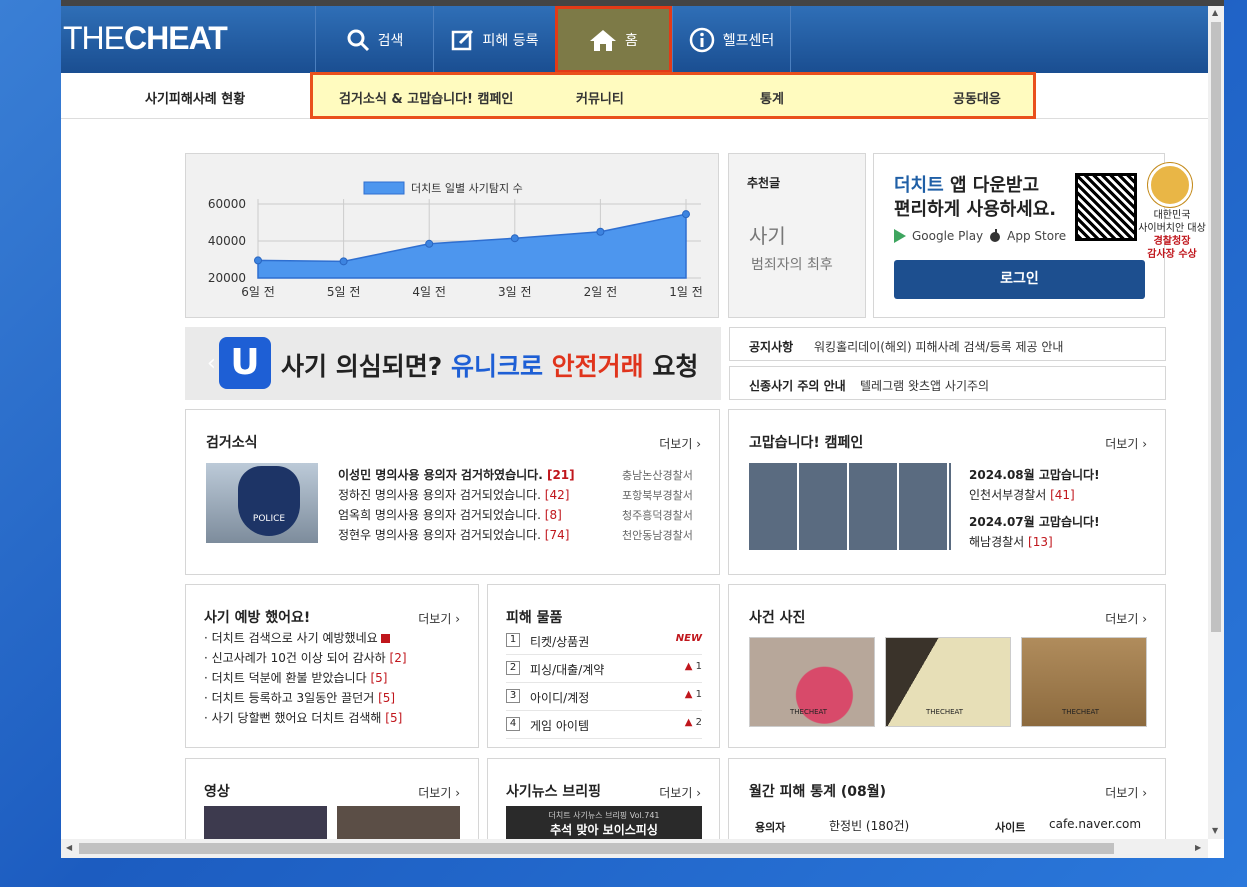  I want to click on photos-more-link: 더보기 ›, so click(1126, 618).